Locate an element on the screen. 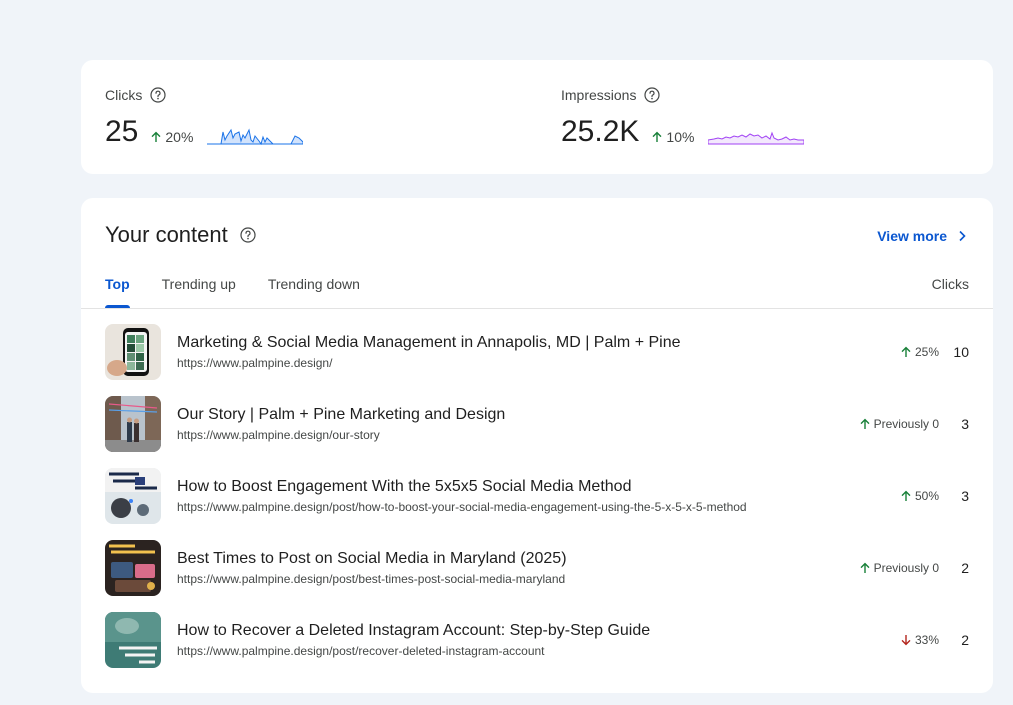  row-url: https://www.palmpine.design/ is located at coordinates (255, 363).